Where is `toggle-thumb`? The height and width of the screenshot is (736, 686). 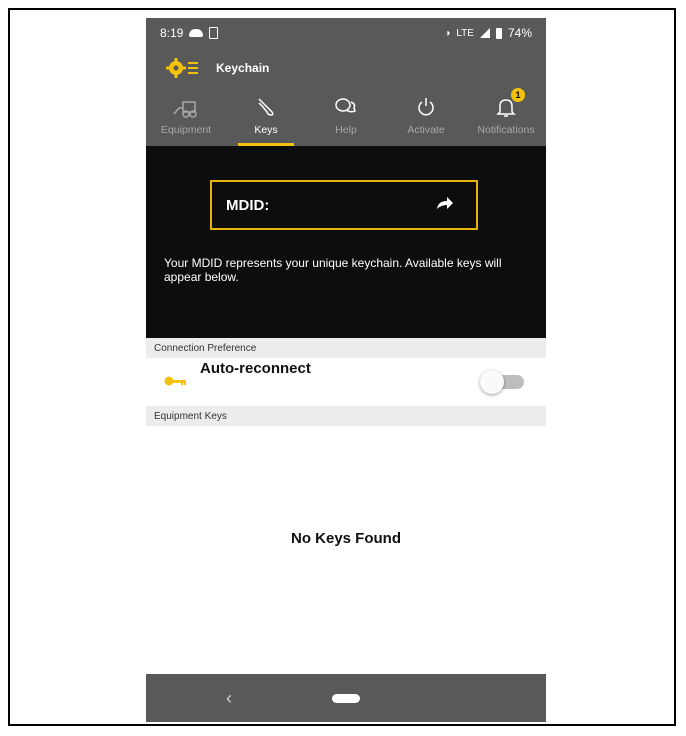
toggle-thumb is located at coordinates (492, 382).